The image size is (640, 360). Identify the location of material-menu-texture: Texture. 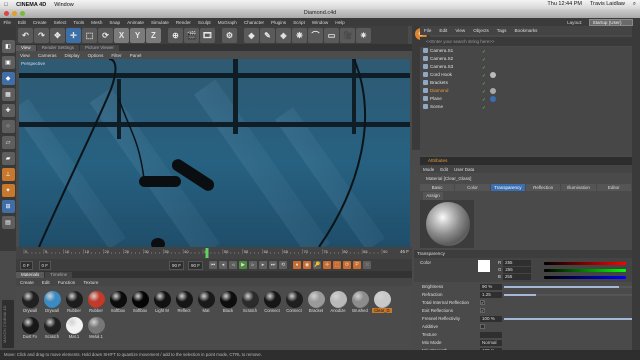
(90, 282).